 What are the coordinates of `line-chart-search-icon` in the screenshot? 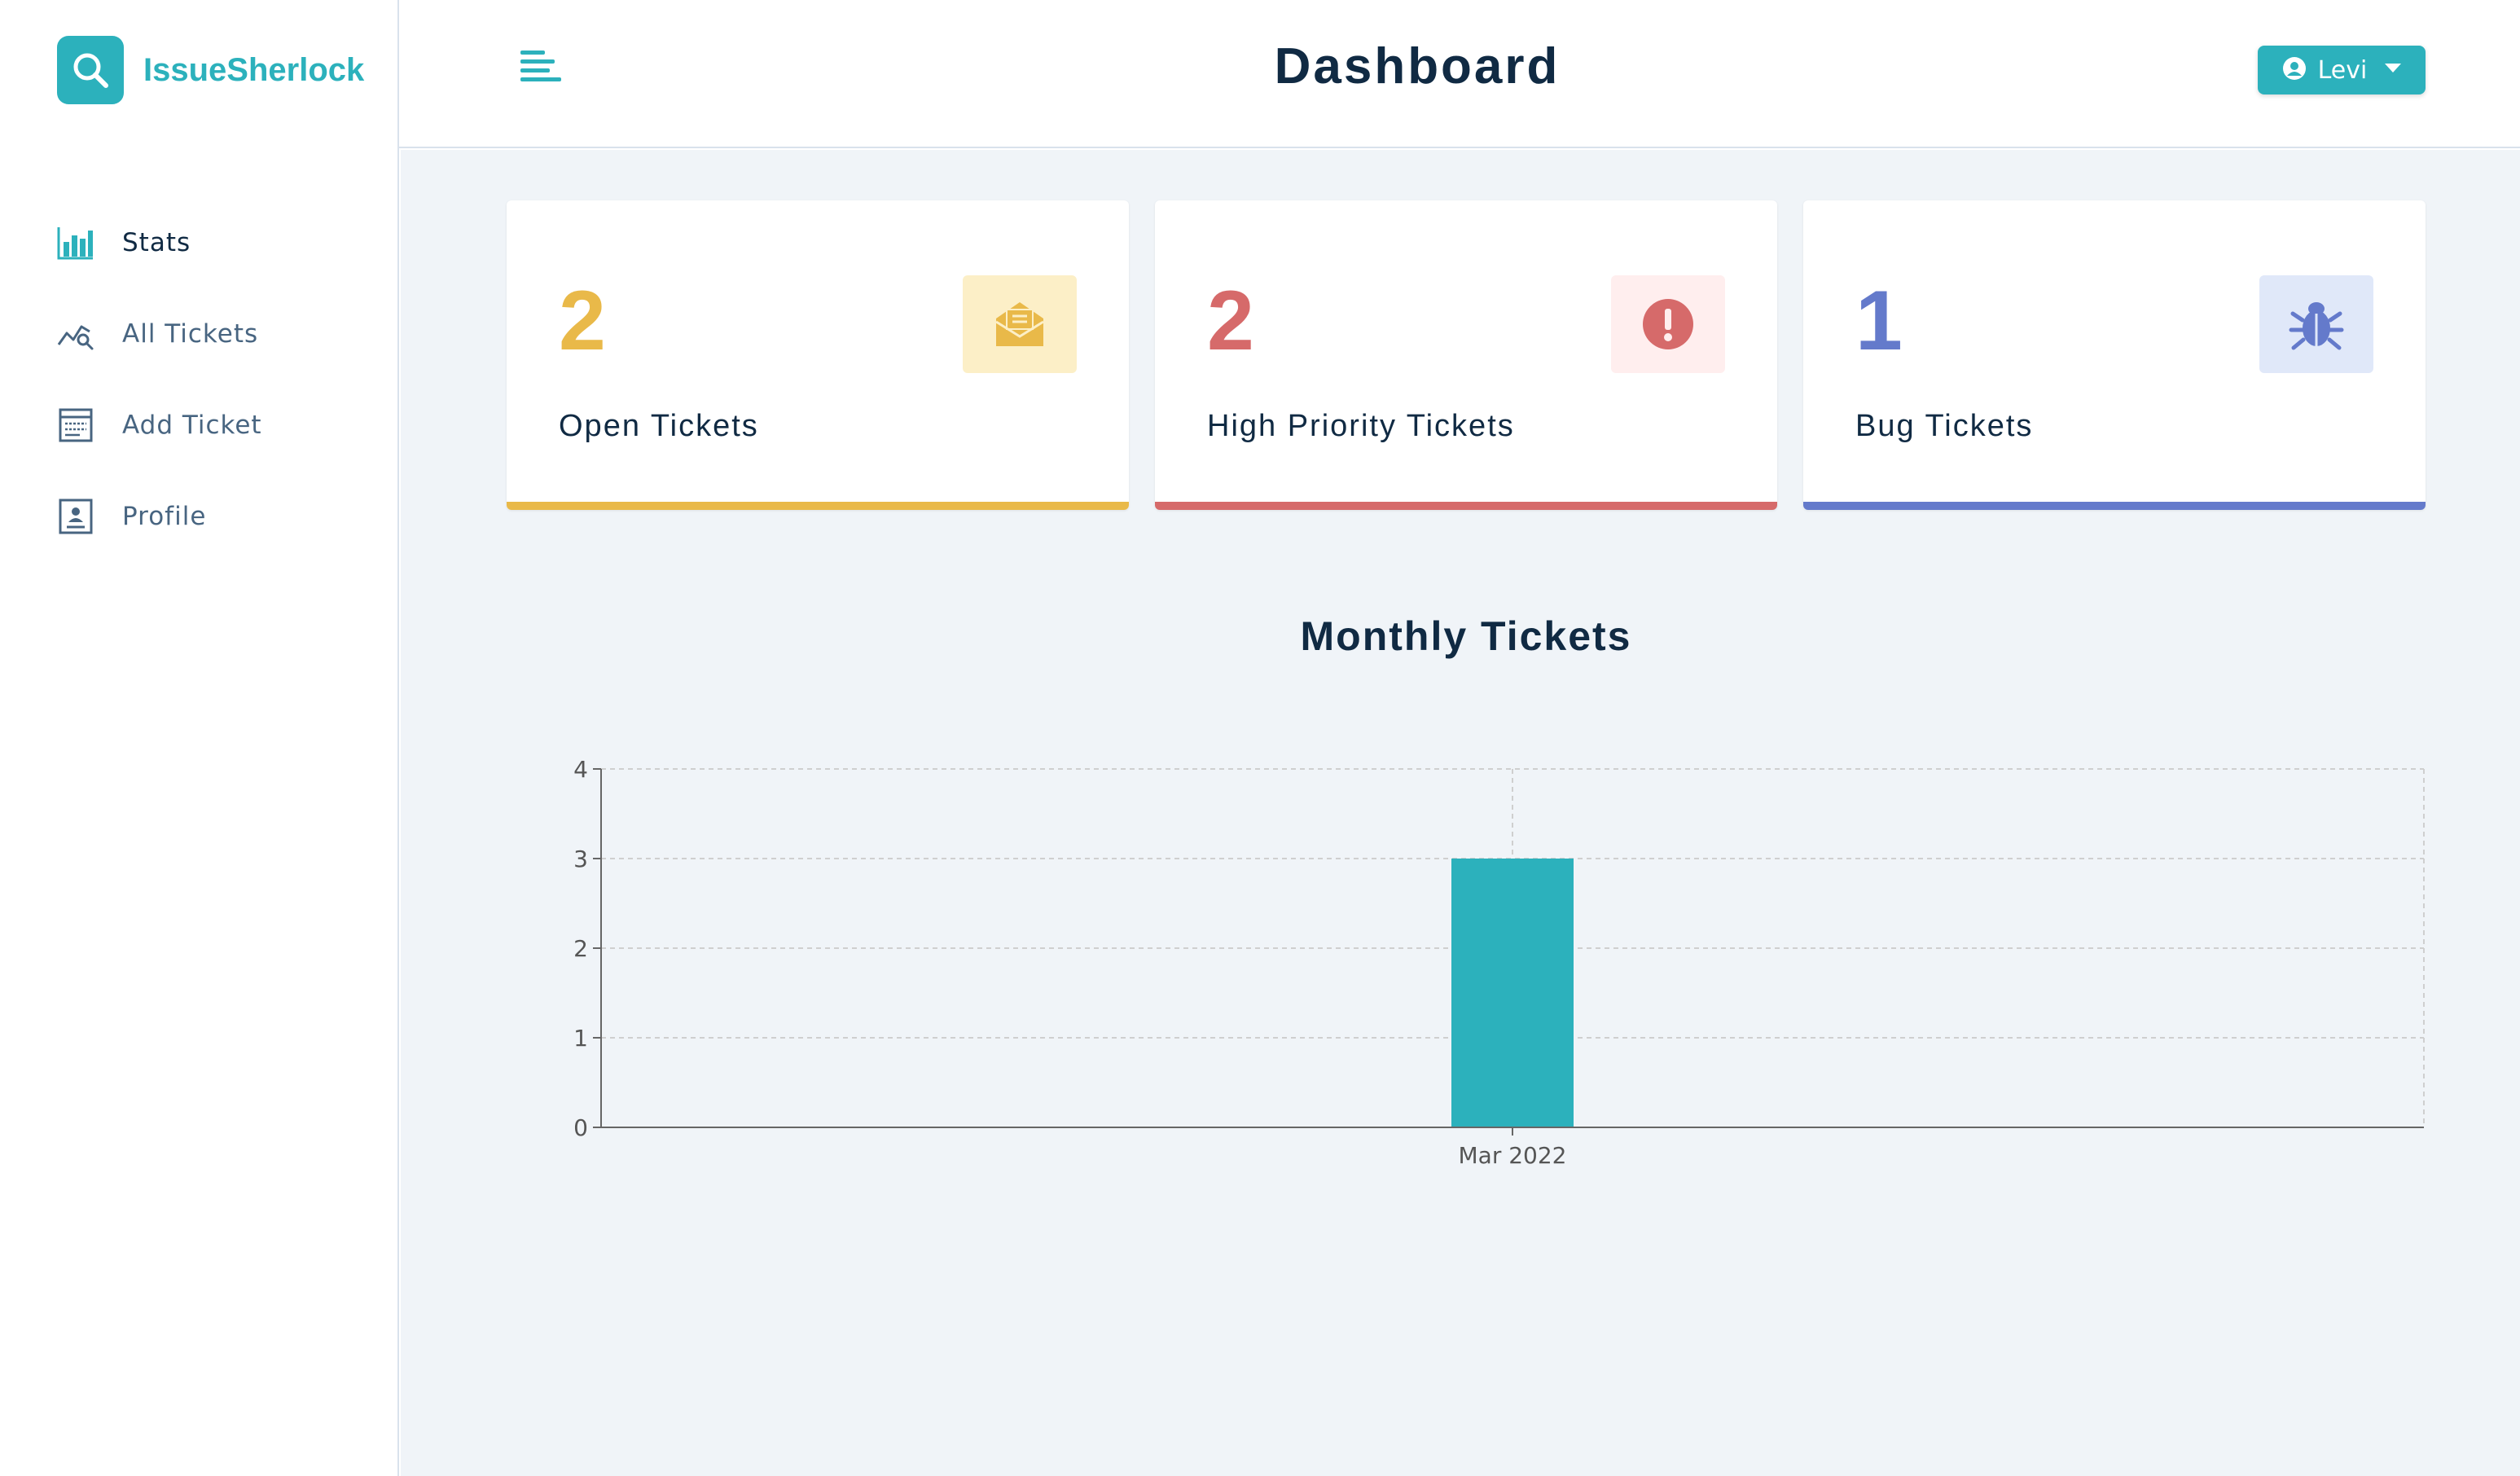 It's located at (75, 334).